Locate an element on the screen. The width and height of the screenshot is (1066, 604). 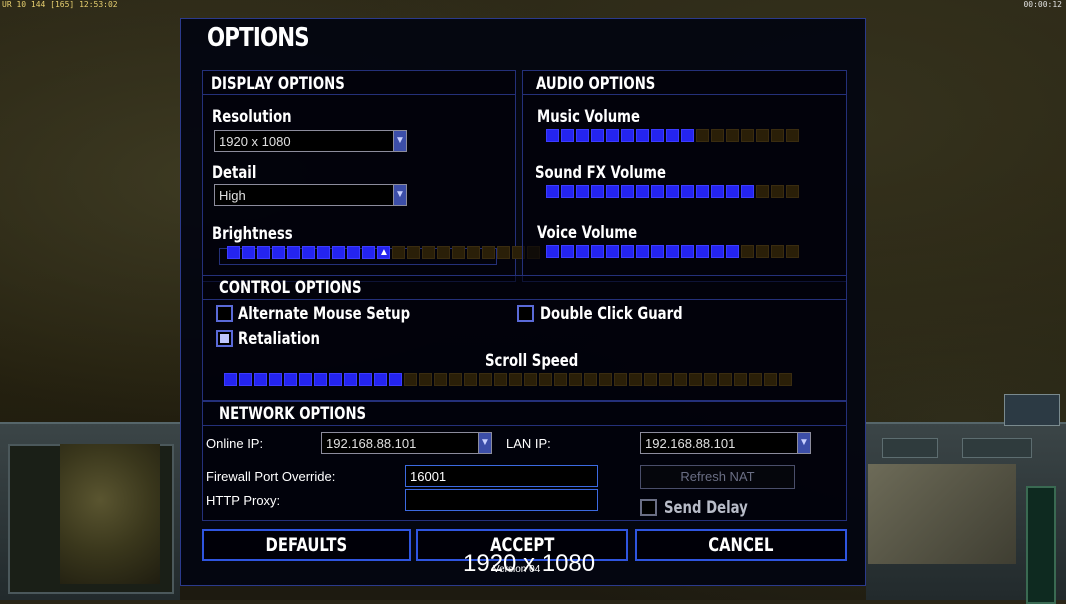
display-options-heading: DISPLAY OPTIONS is located at coordinates (278, 84).